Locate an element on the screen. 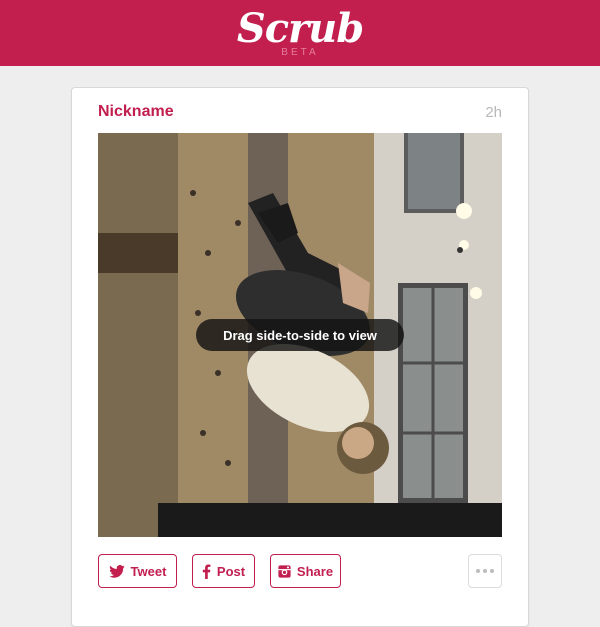  post-timestamp: 2h is located at coordinates (493, 112).